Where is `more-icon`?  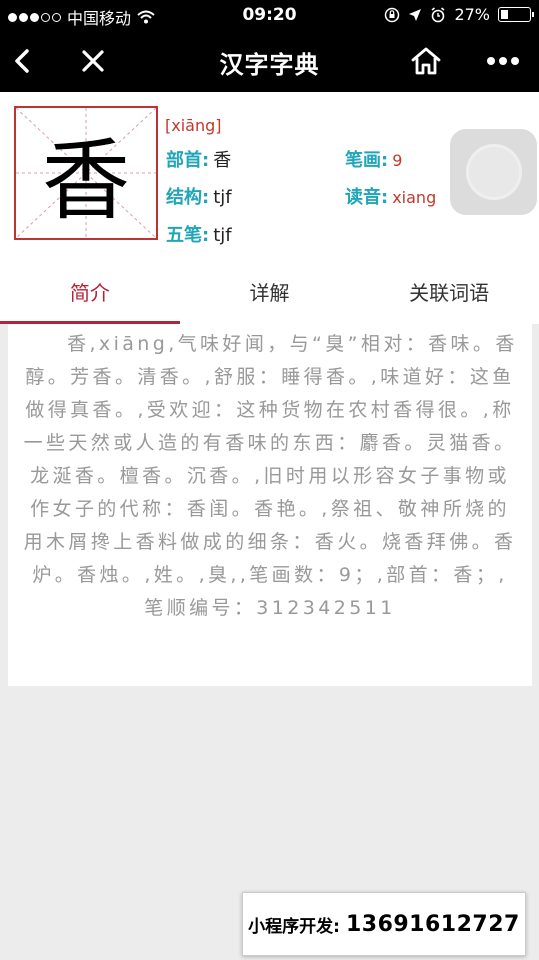 more-icon is located at coordinates (503, 61).